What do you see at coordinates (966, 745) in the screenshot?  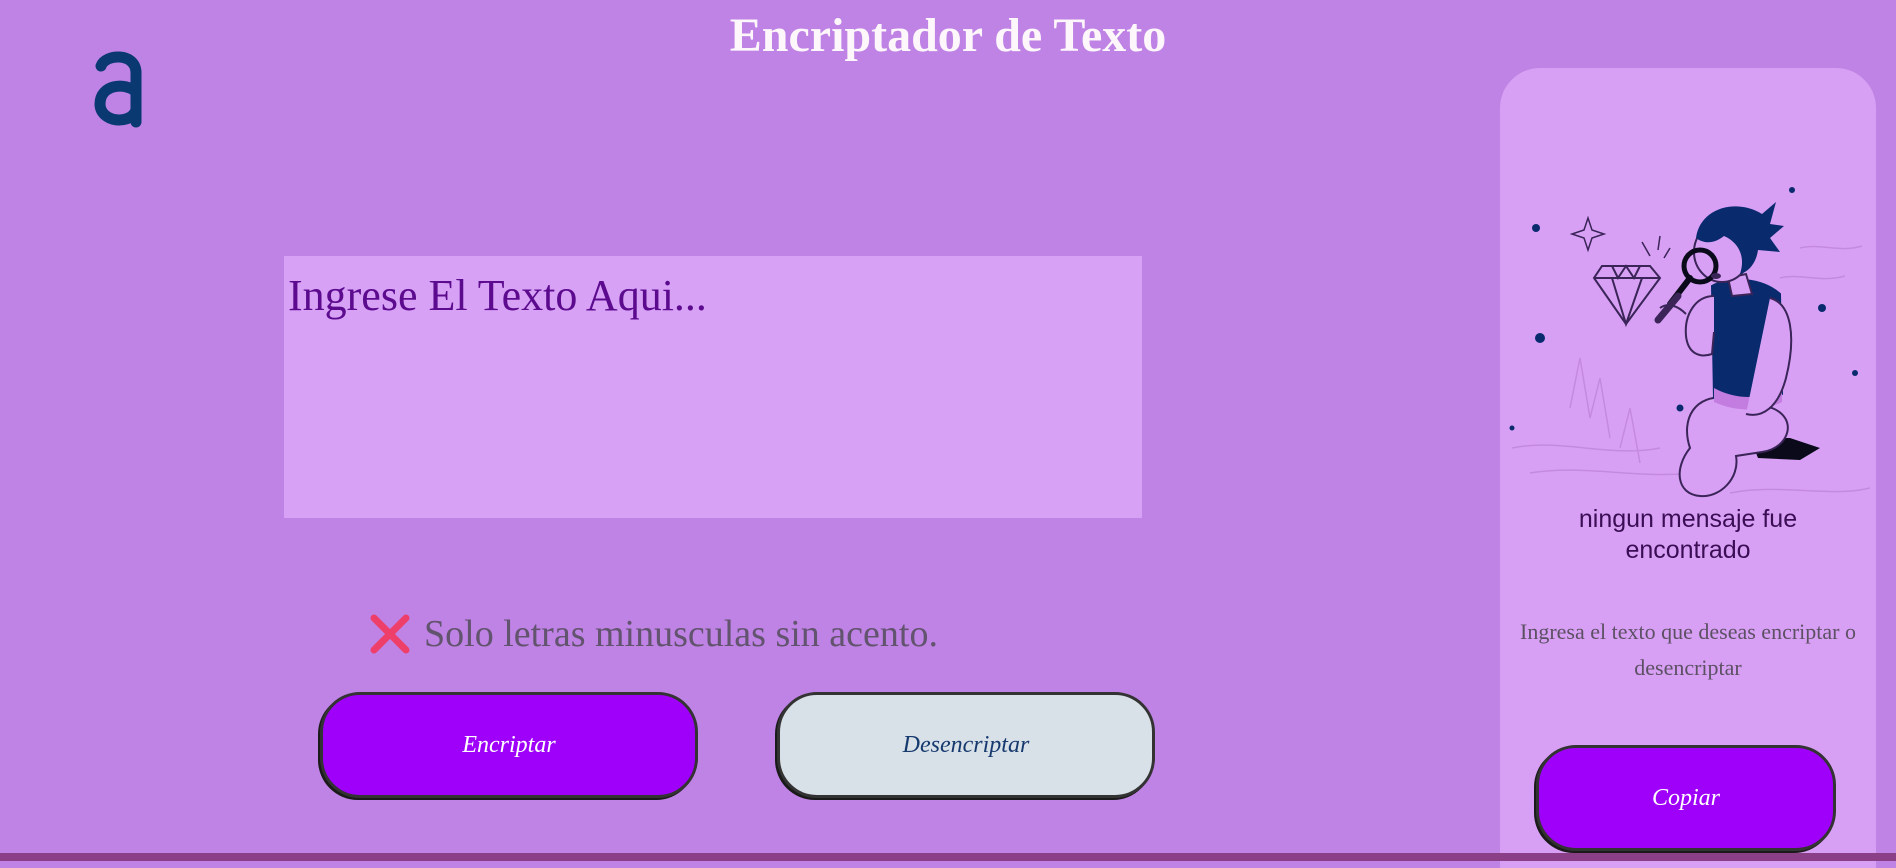 I see `decrypt-button: Desencriptar` at bounding box center [966, 745].